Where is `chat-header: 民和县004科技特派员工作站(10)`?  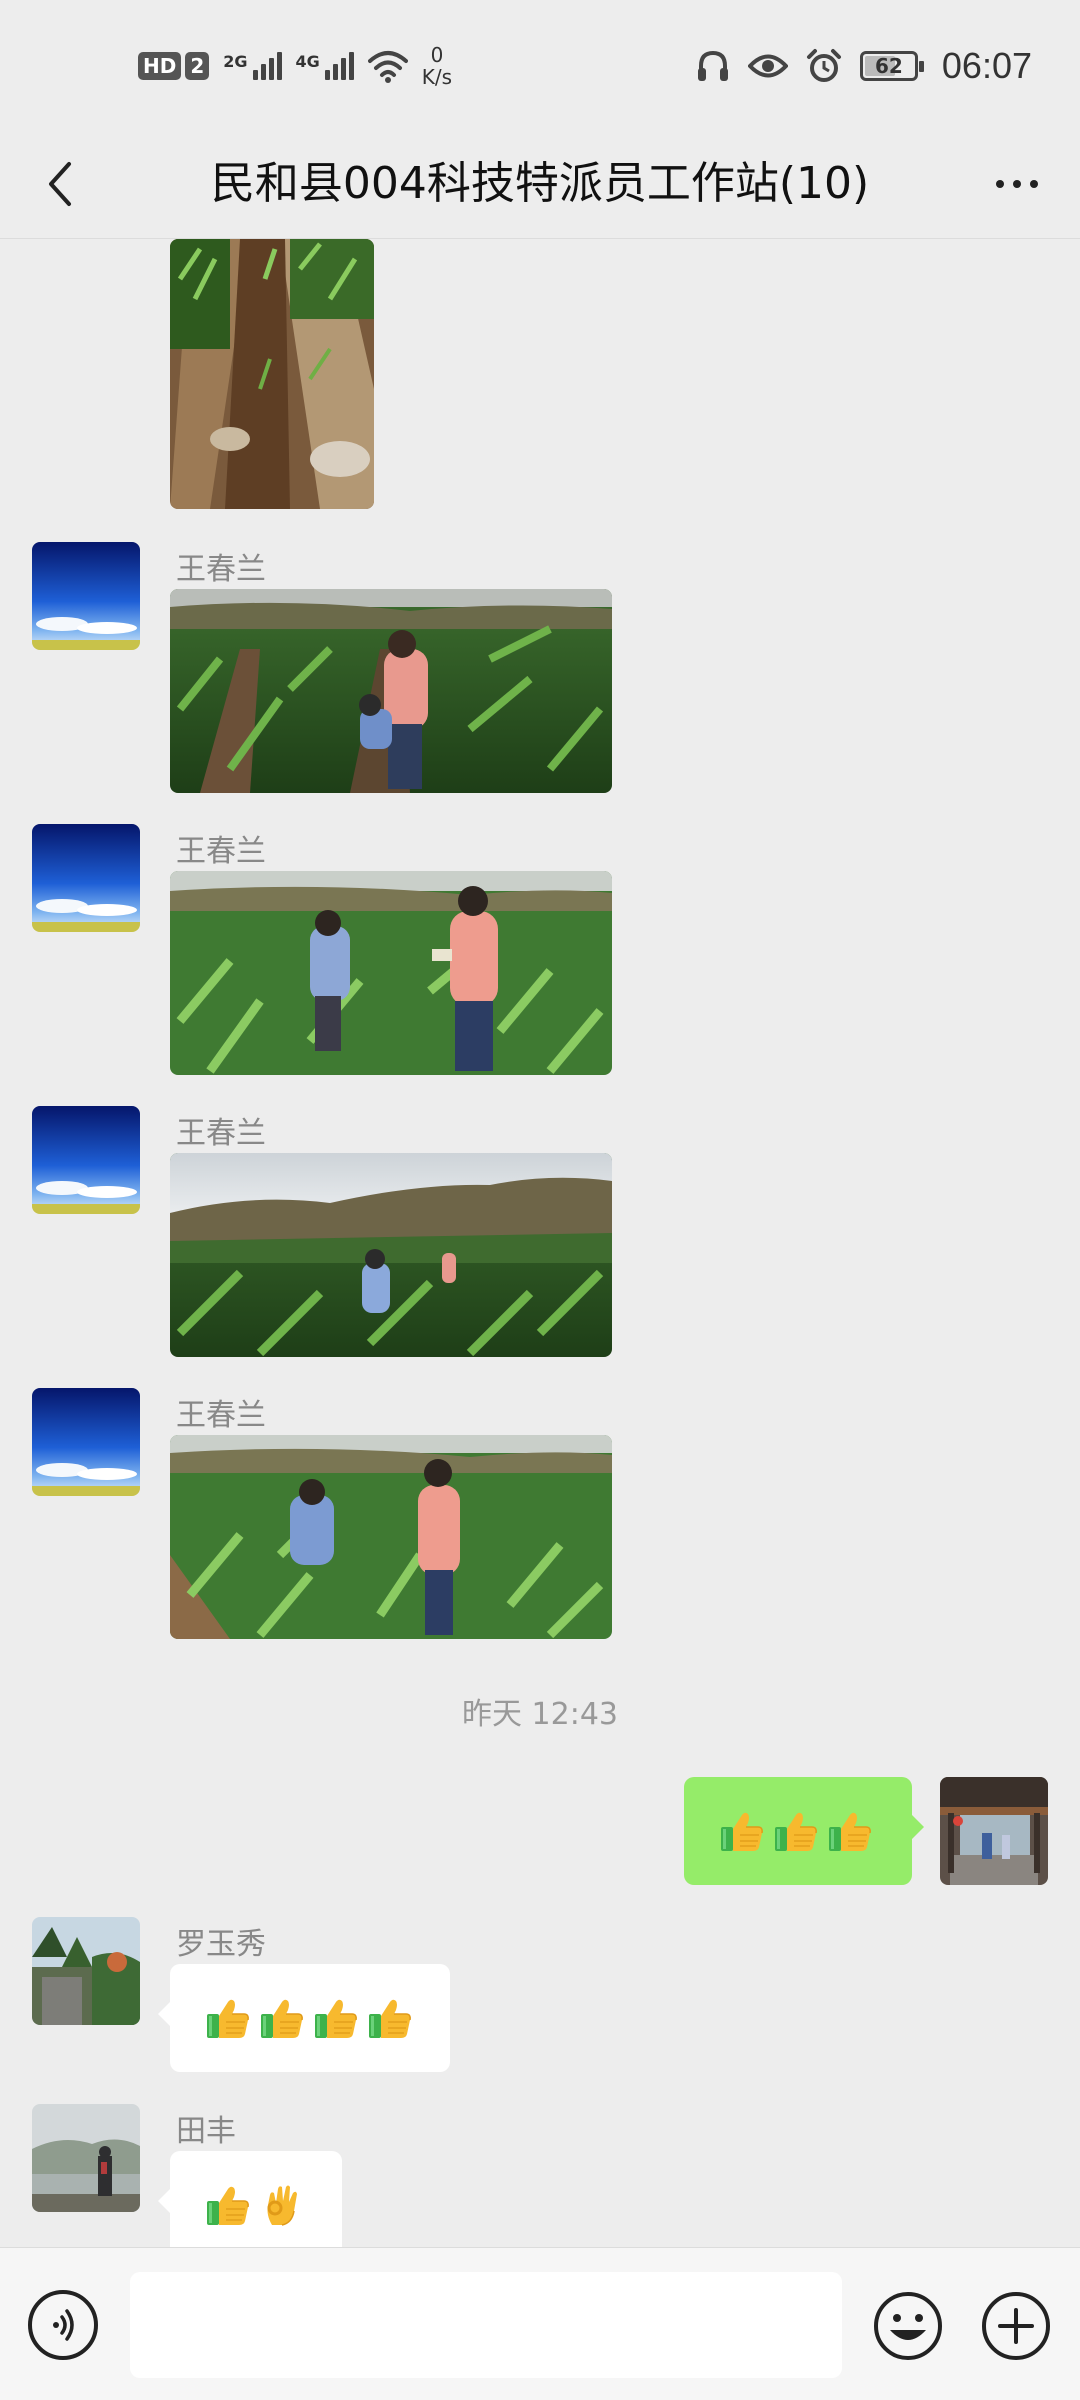 chat-header: 民和县004科技特派员工作站(10) is located at coordinates (540, 184).